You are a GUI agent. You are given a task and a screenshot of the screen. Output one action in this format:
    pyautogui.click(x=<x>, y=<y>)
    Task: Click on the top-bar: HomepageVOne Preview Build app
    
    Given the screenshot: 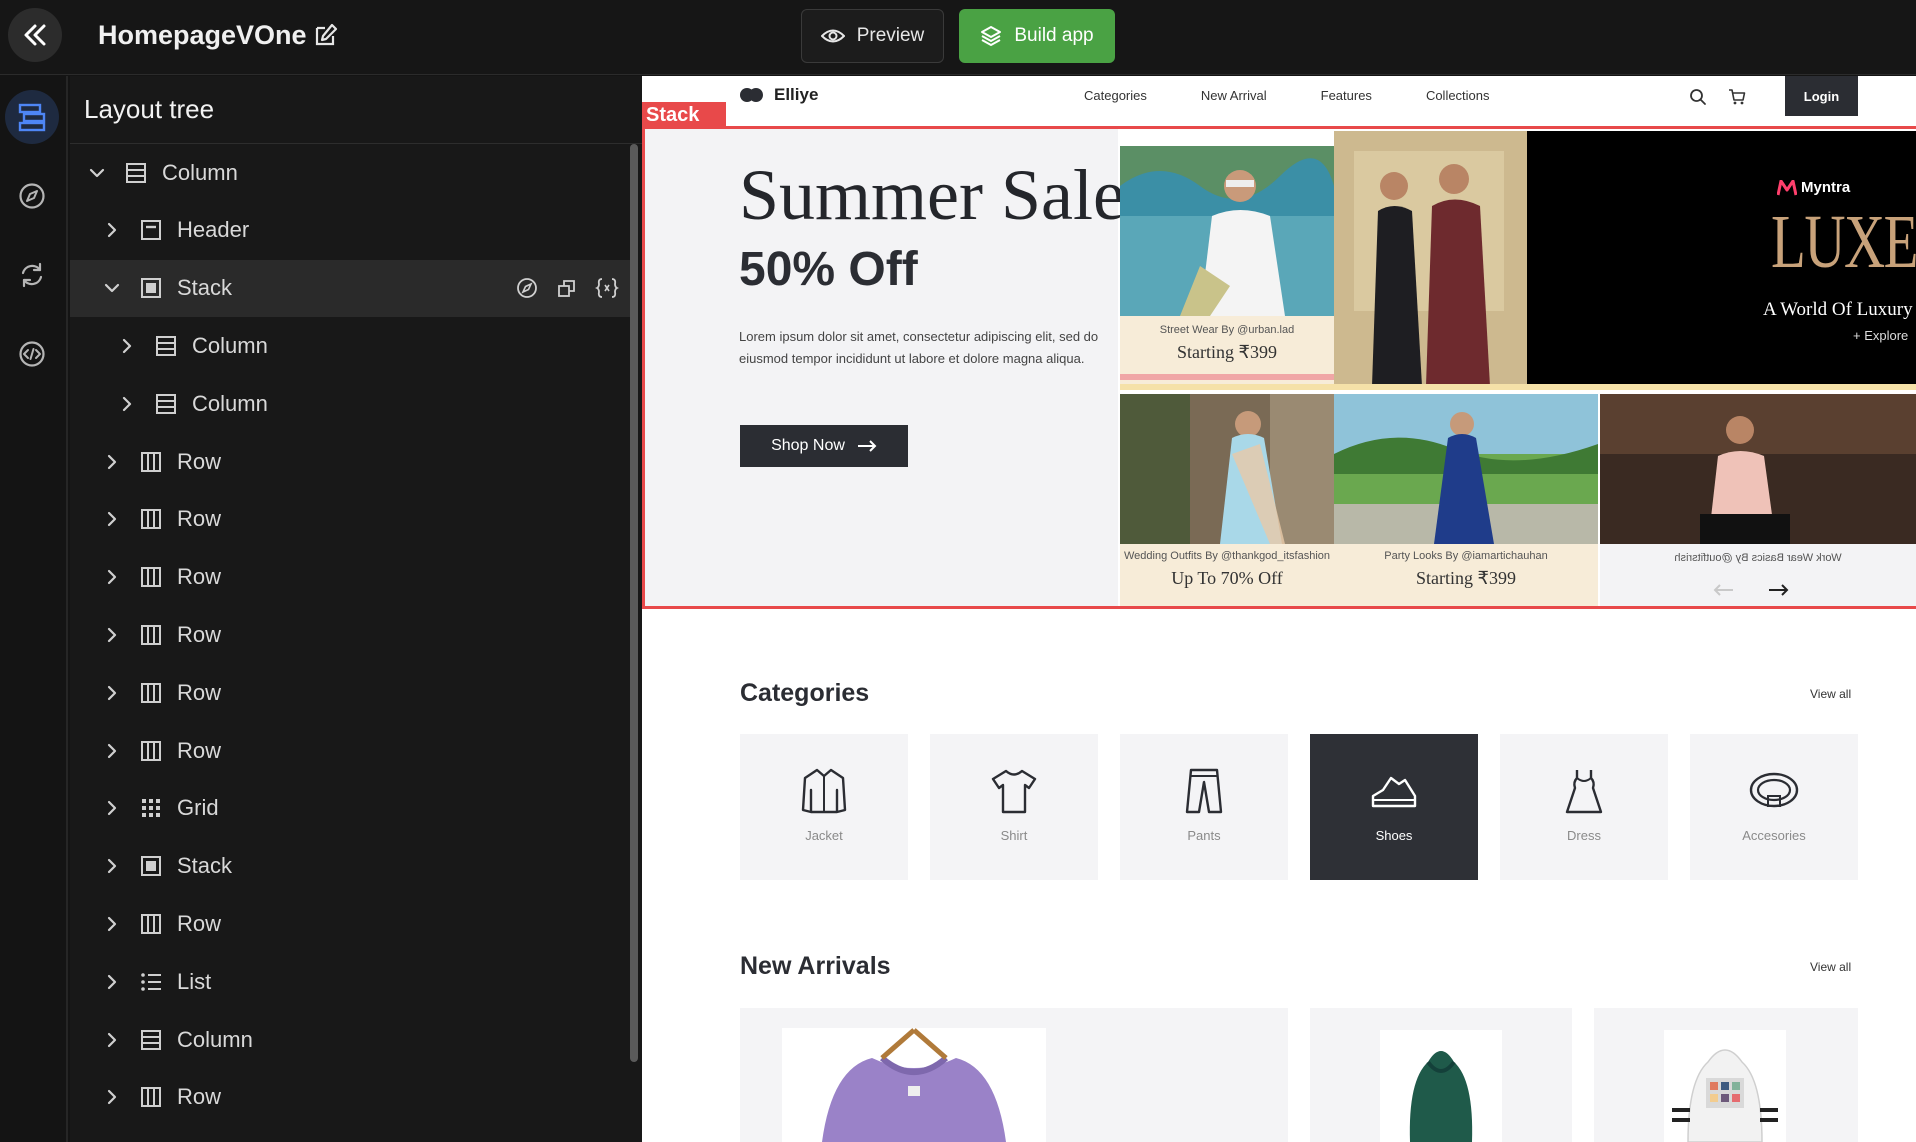 What is the action you would take?
    pyautogui.click(x=958, y=37)
    